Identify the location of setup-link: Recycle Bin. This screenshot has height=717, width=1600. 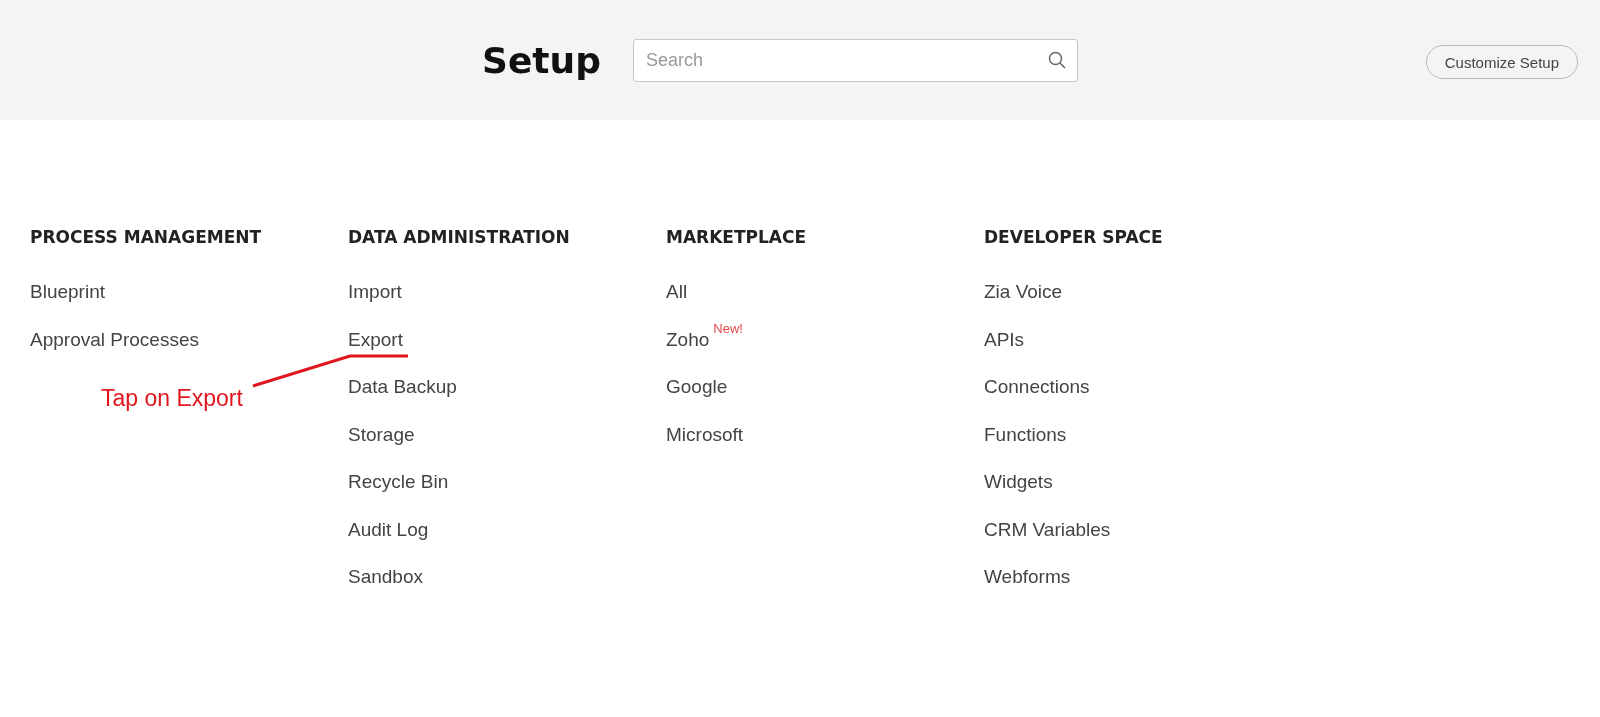
(398, 482).